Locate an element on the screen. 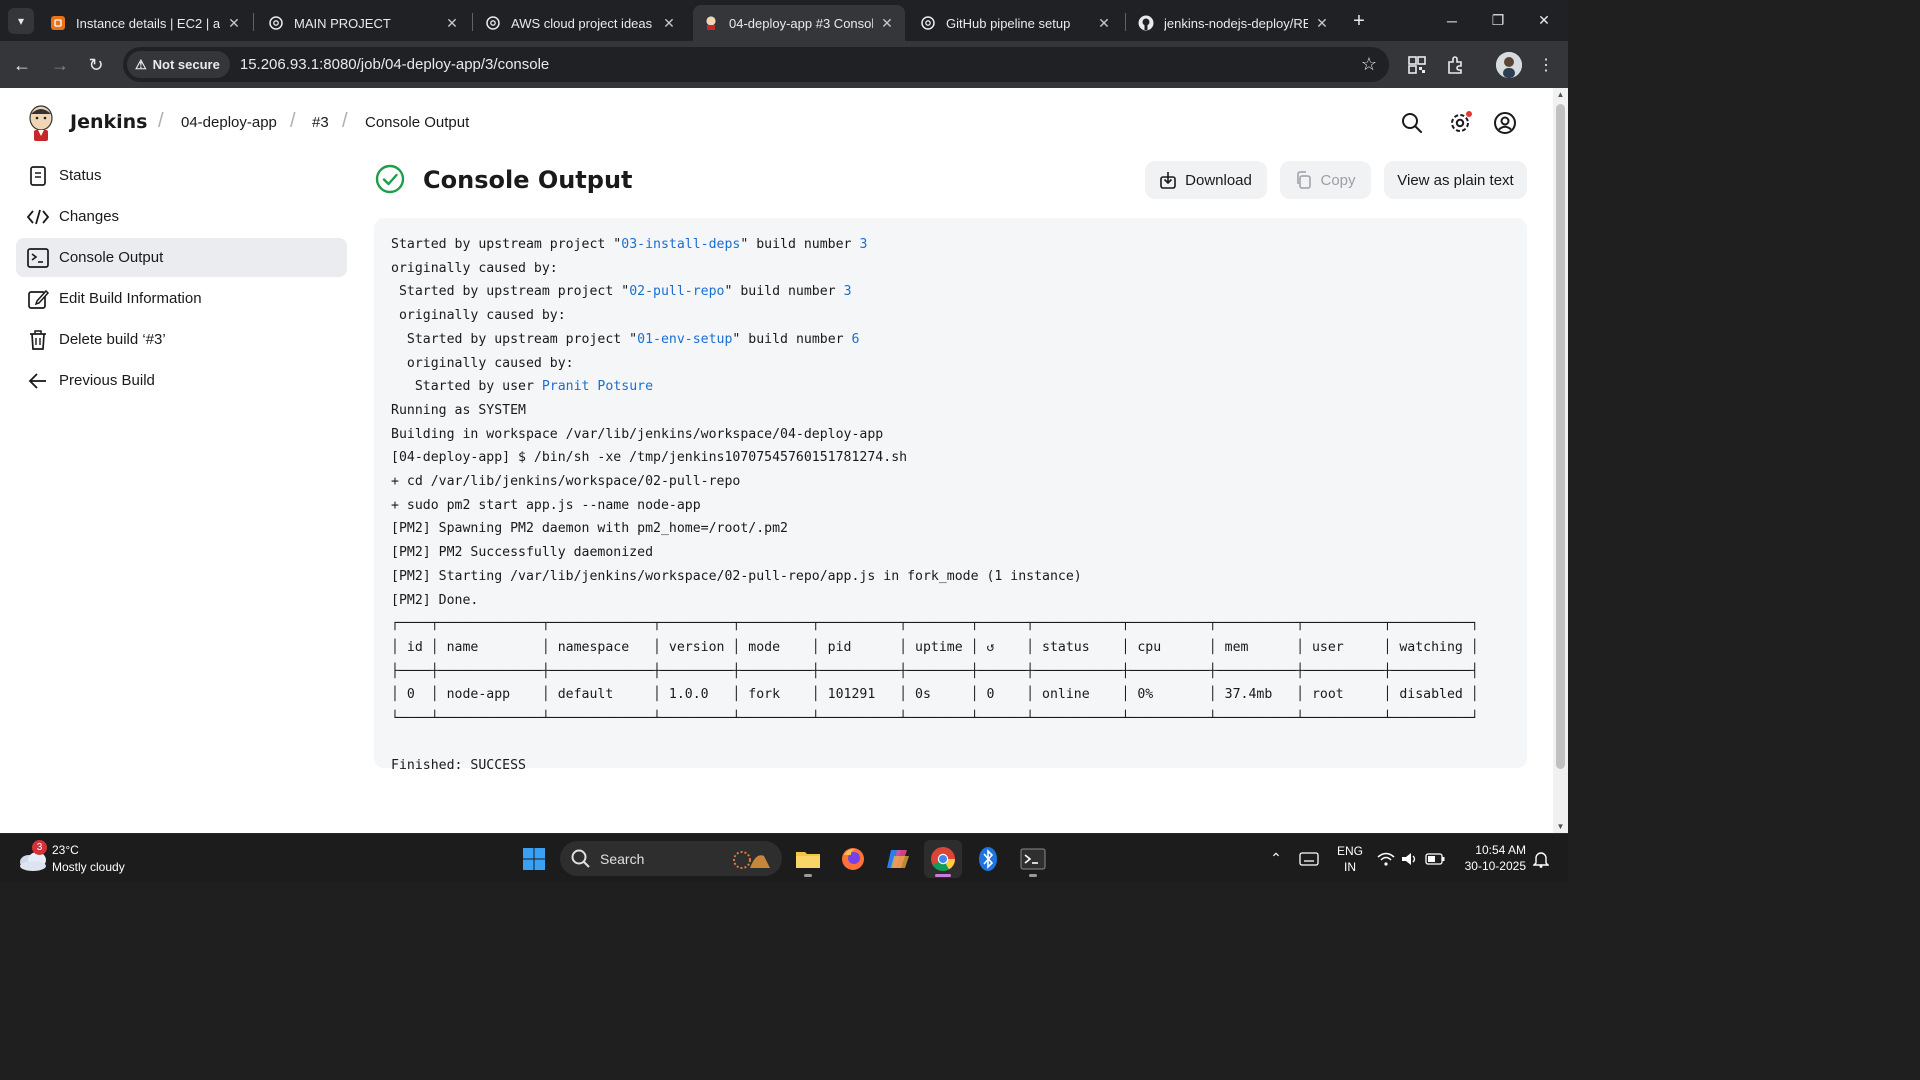 The image size is (1920, 1080). windows-start-button is located at coordinates (534, 859).